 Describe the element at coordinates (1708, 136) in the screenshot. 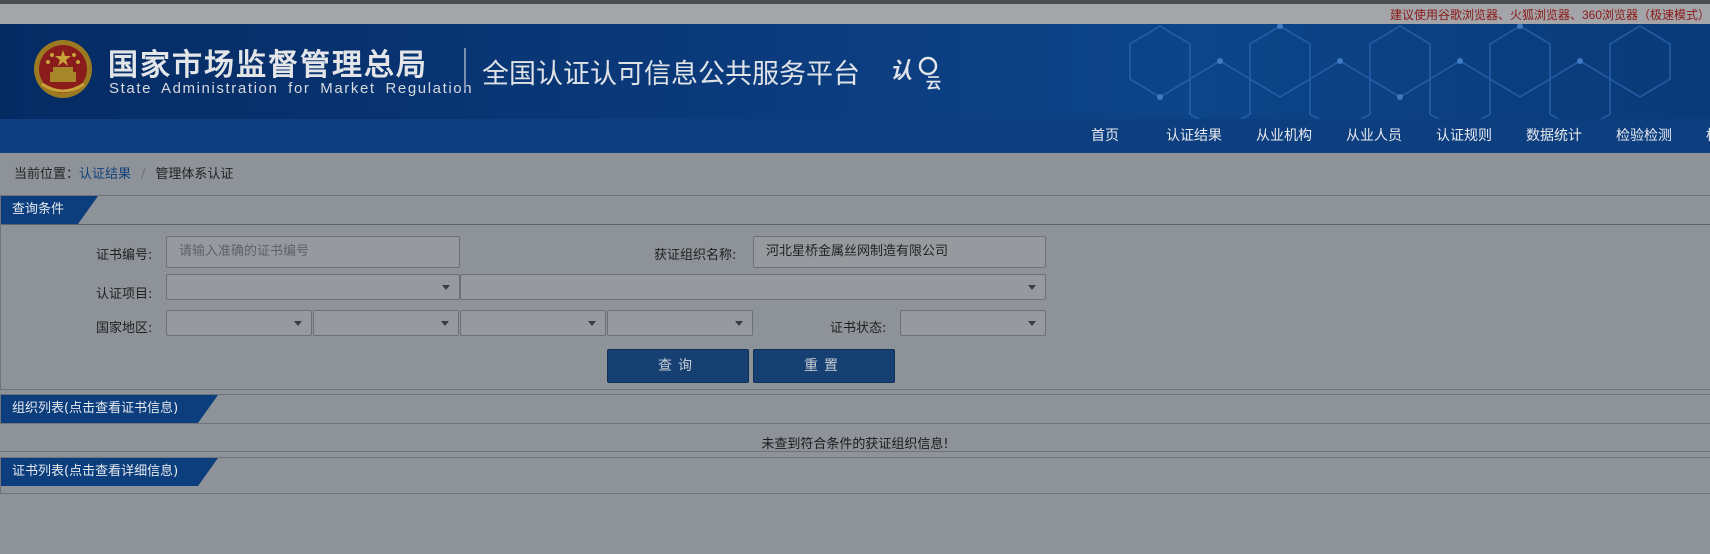

I see `nav-item-more: 标` at that location.